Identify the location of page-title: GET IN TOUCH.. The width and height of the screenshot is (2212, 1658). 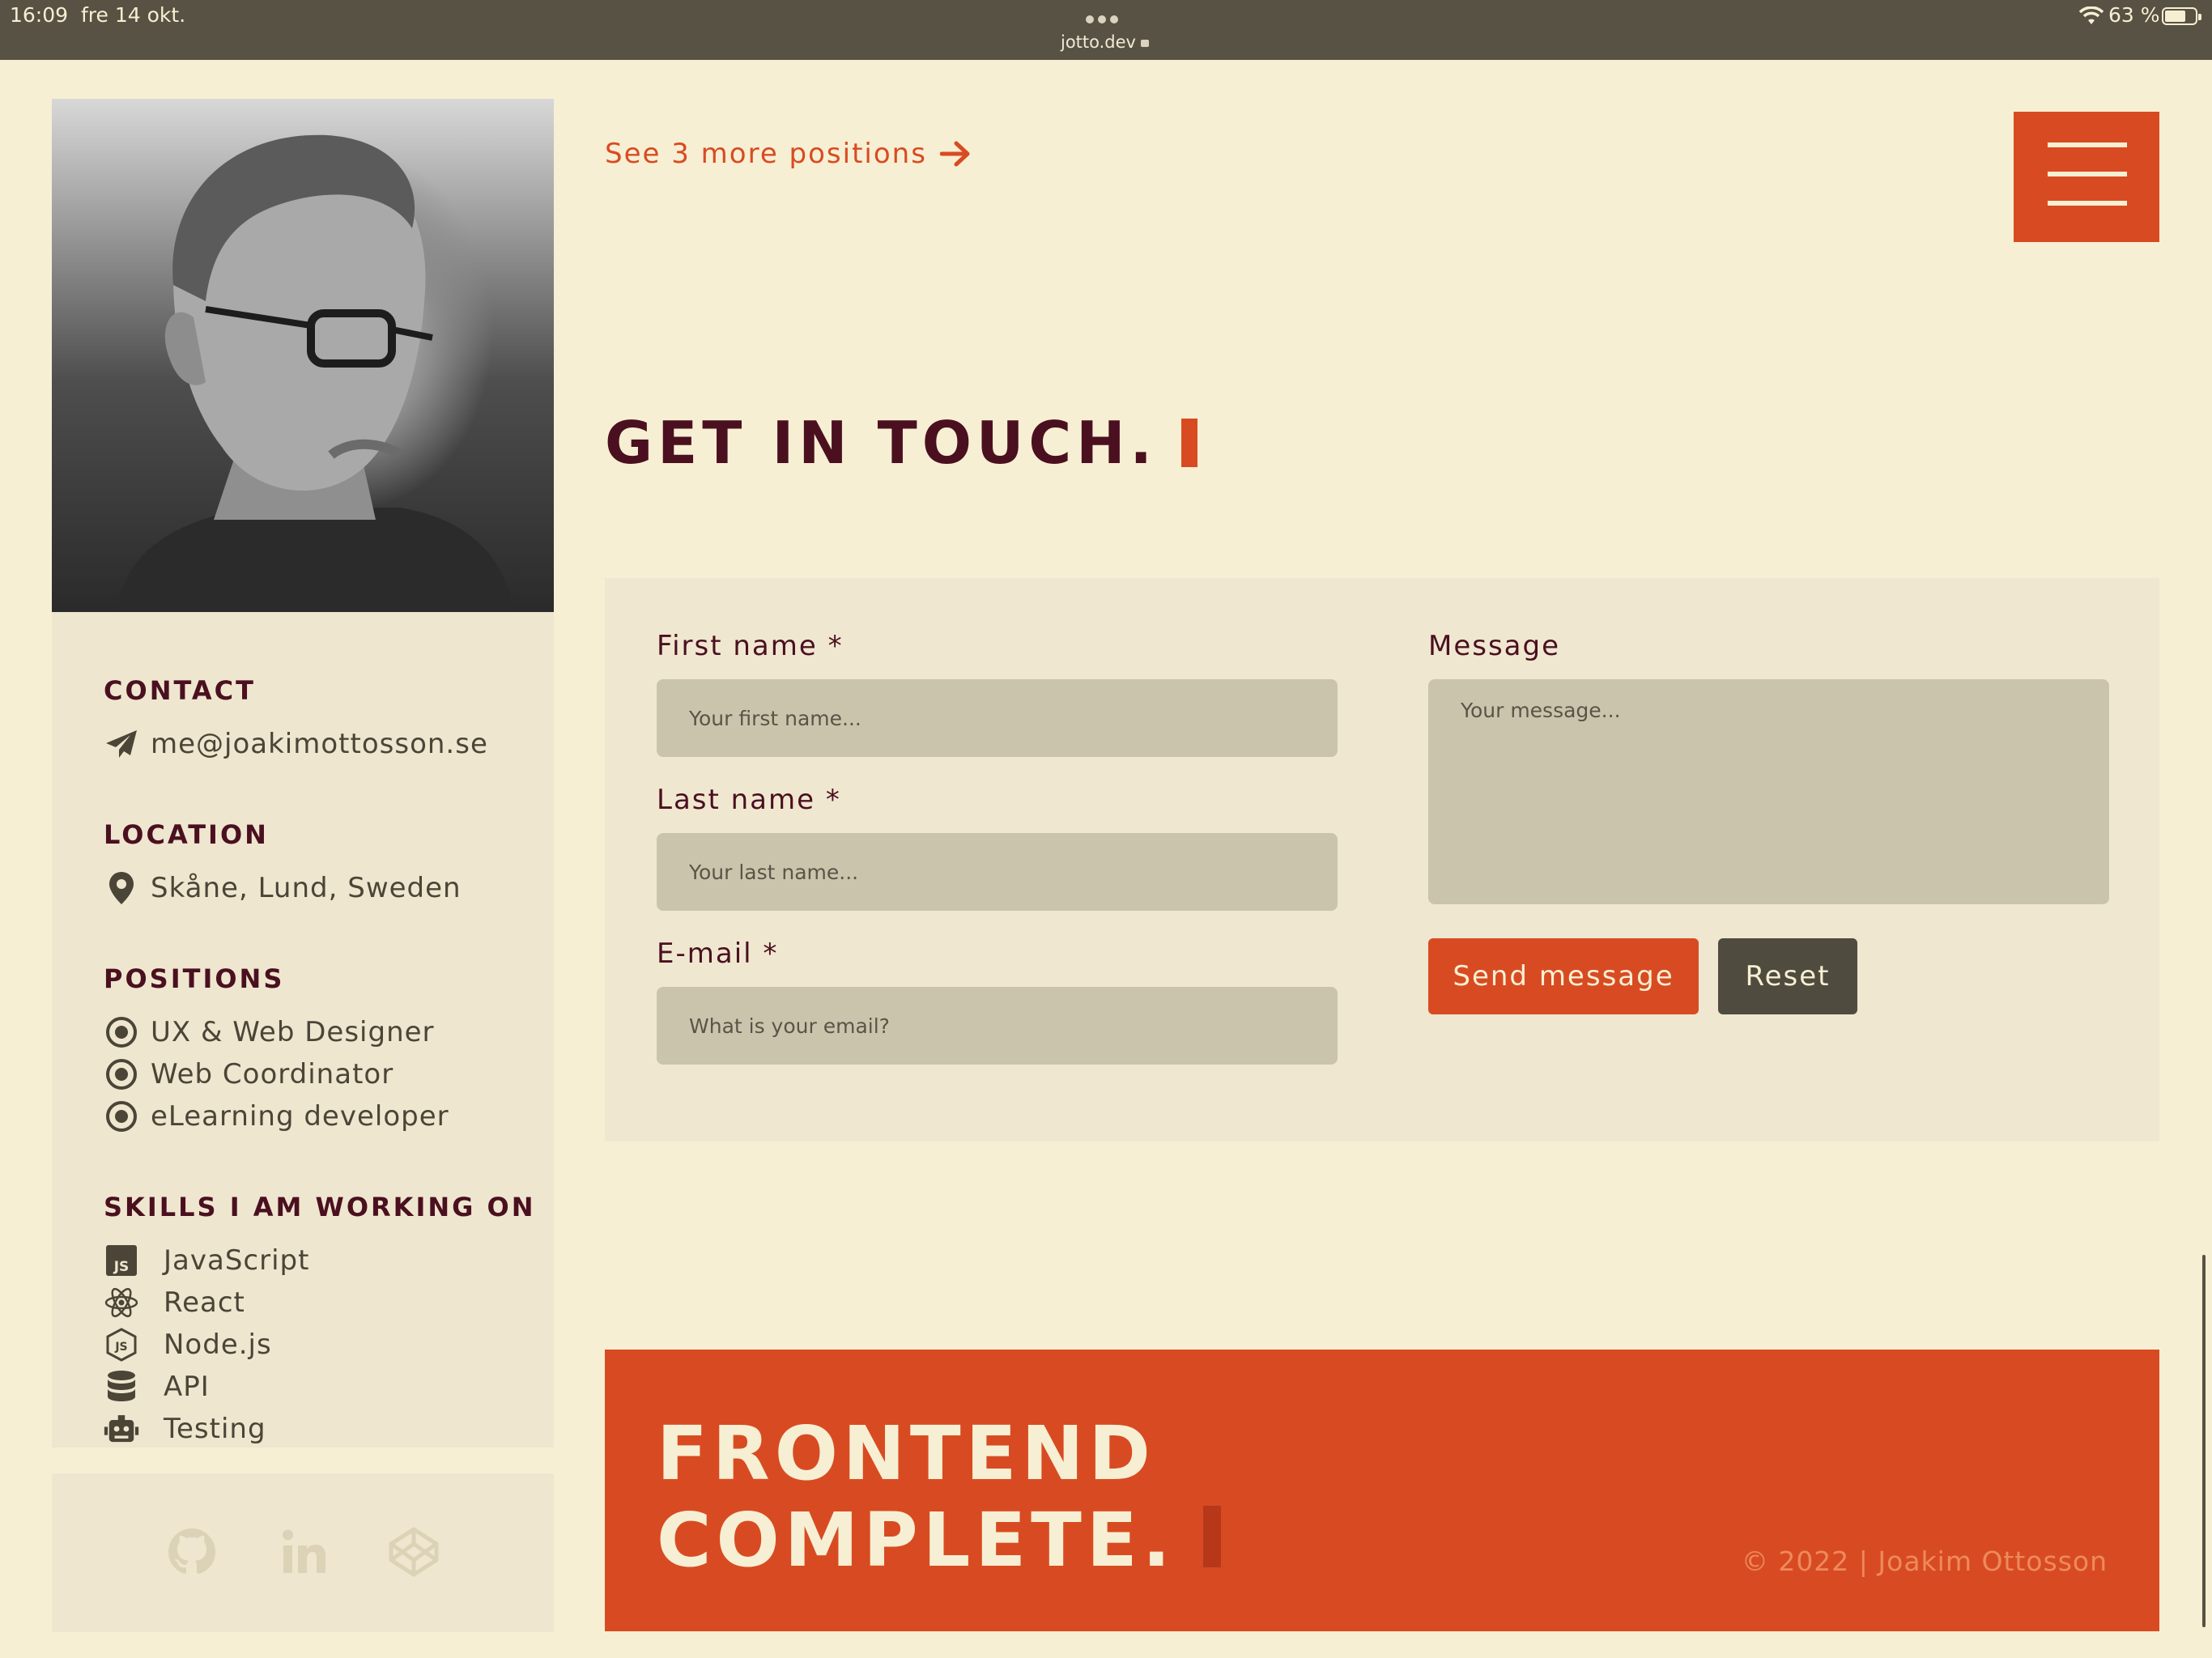
(901, 443).